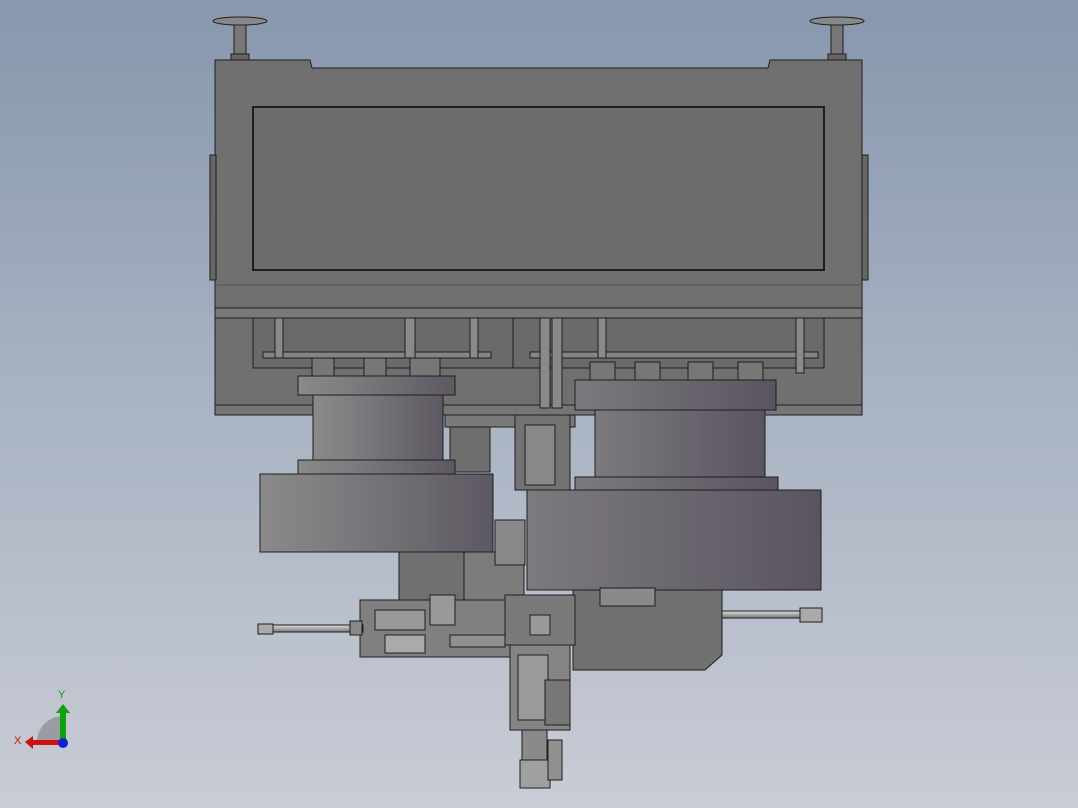 The height and width of the screenshot is (808, 1078). I want to click on y-axis-arrow, so click(63, 727).